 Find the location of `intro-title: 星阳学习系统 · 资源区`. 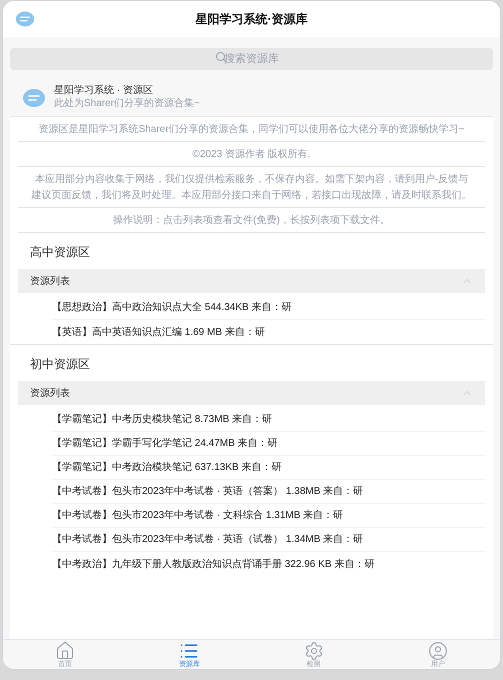

intro-title: 星阳学习系统 · 资源区 is located at coordinates (104, 91).